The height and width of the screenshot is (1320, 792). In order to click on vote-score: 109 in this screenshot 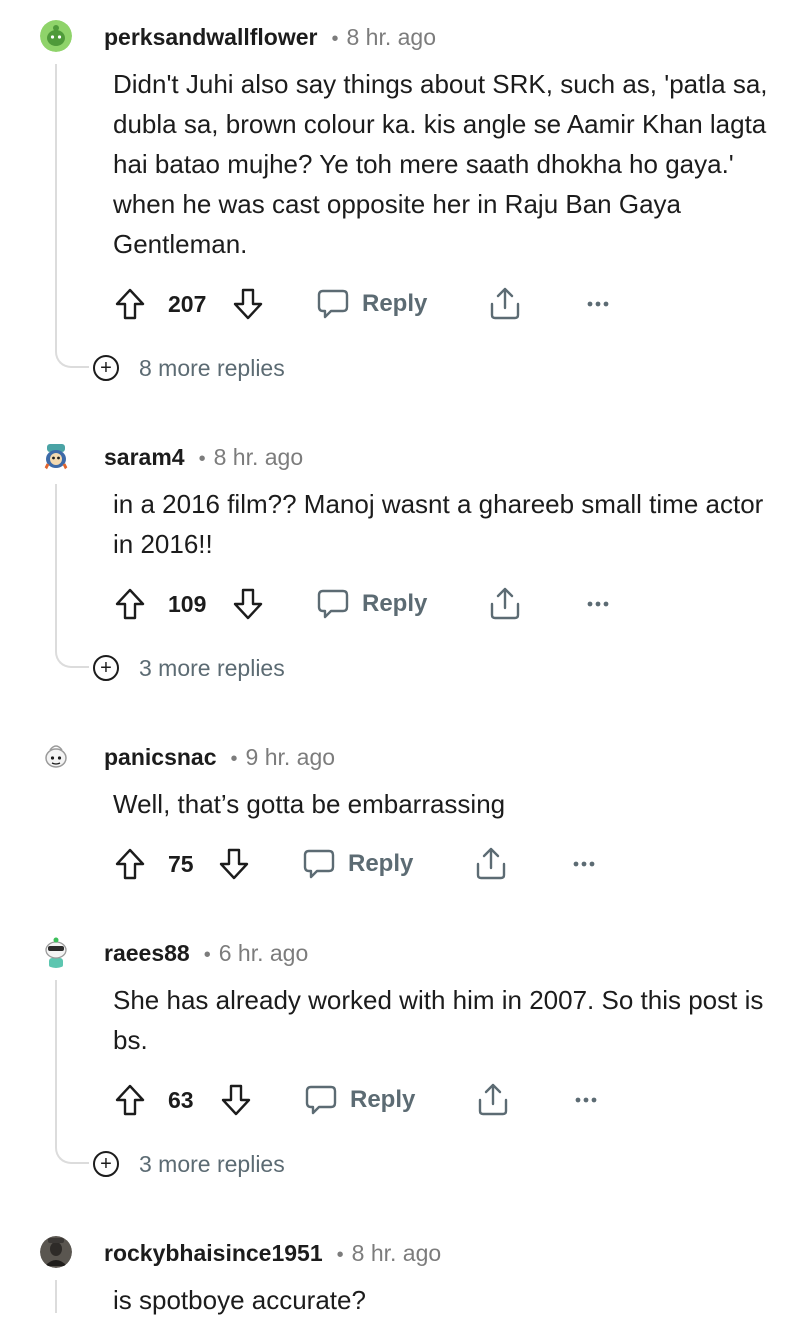, I will do `click(187, 604)`.